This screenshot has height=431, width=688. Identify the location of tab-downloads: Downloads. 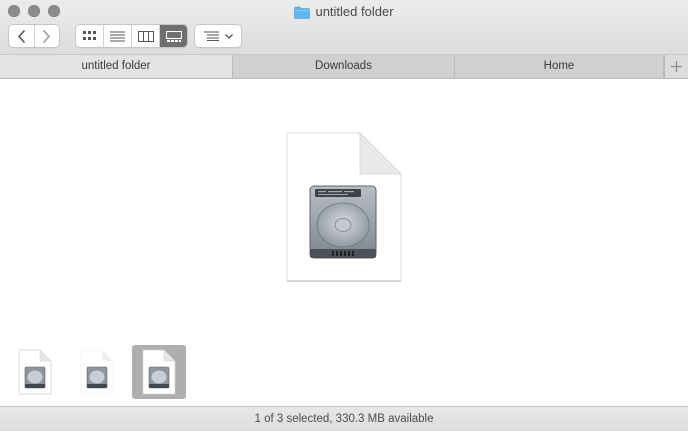
(344, 66).